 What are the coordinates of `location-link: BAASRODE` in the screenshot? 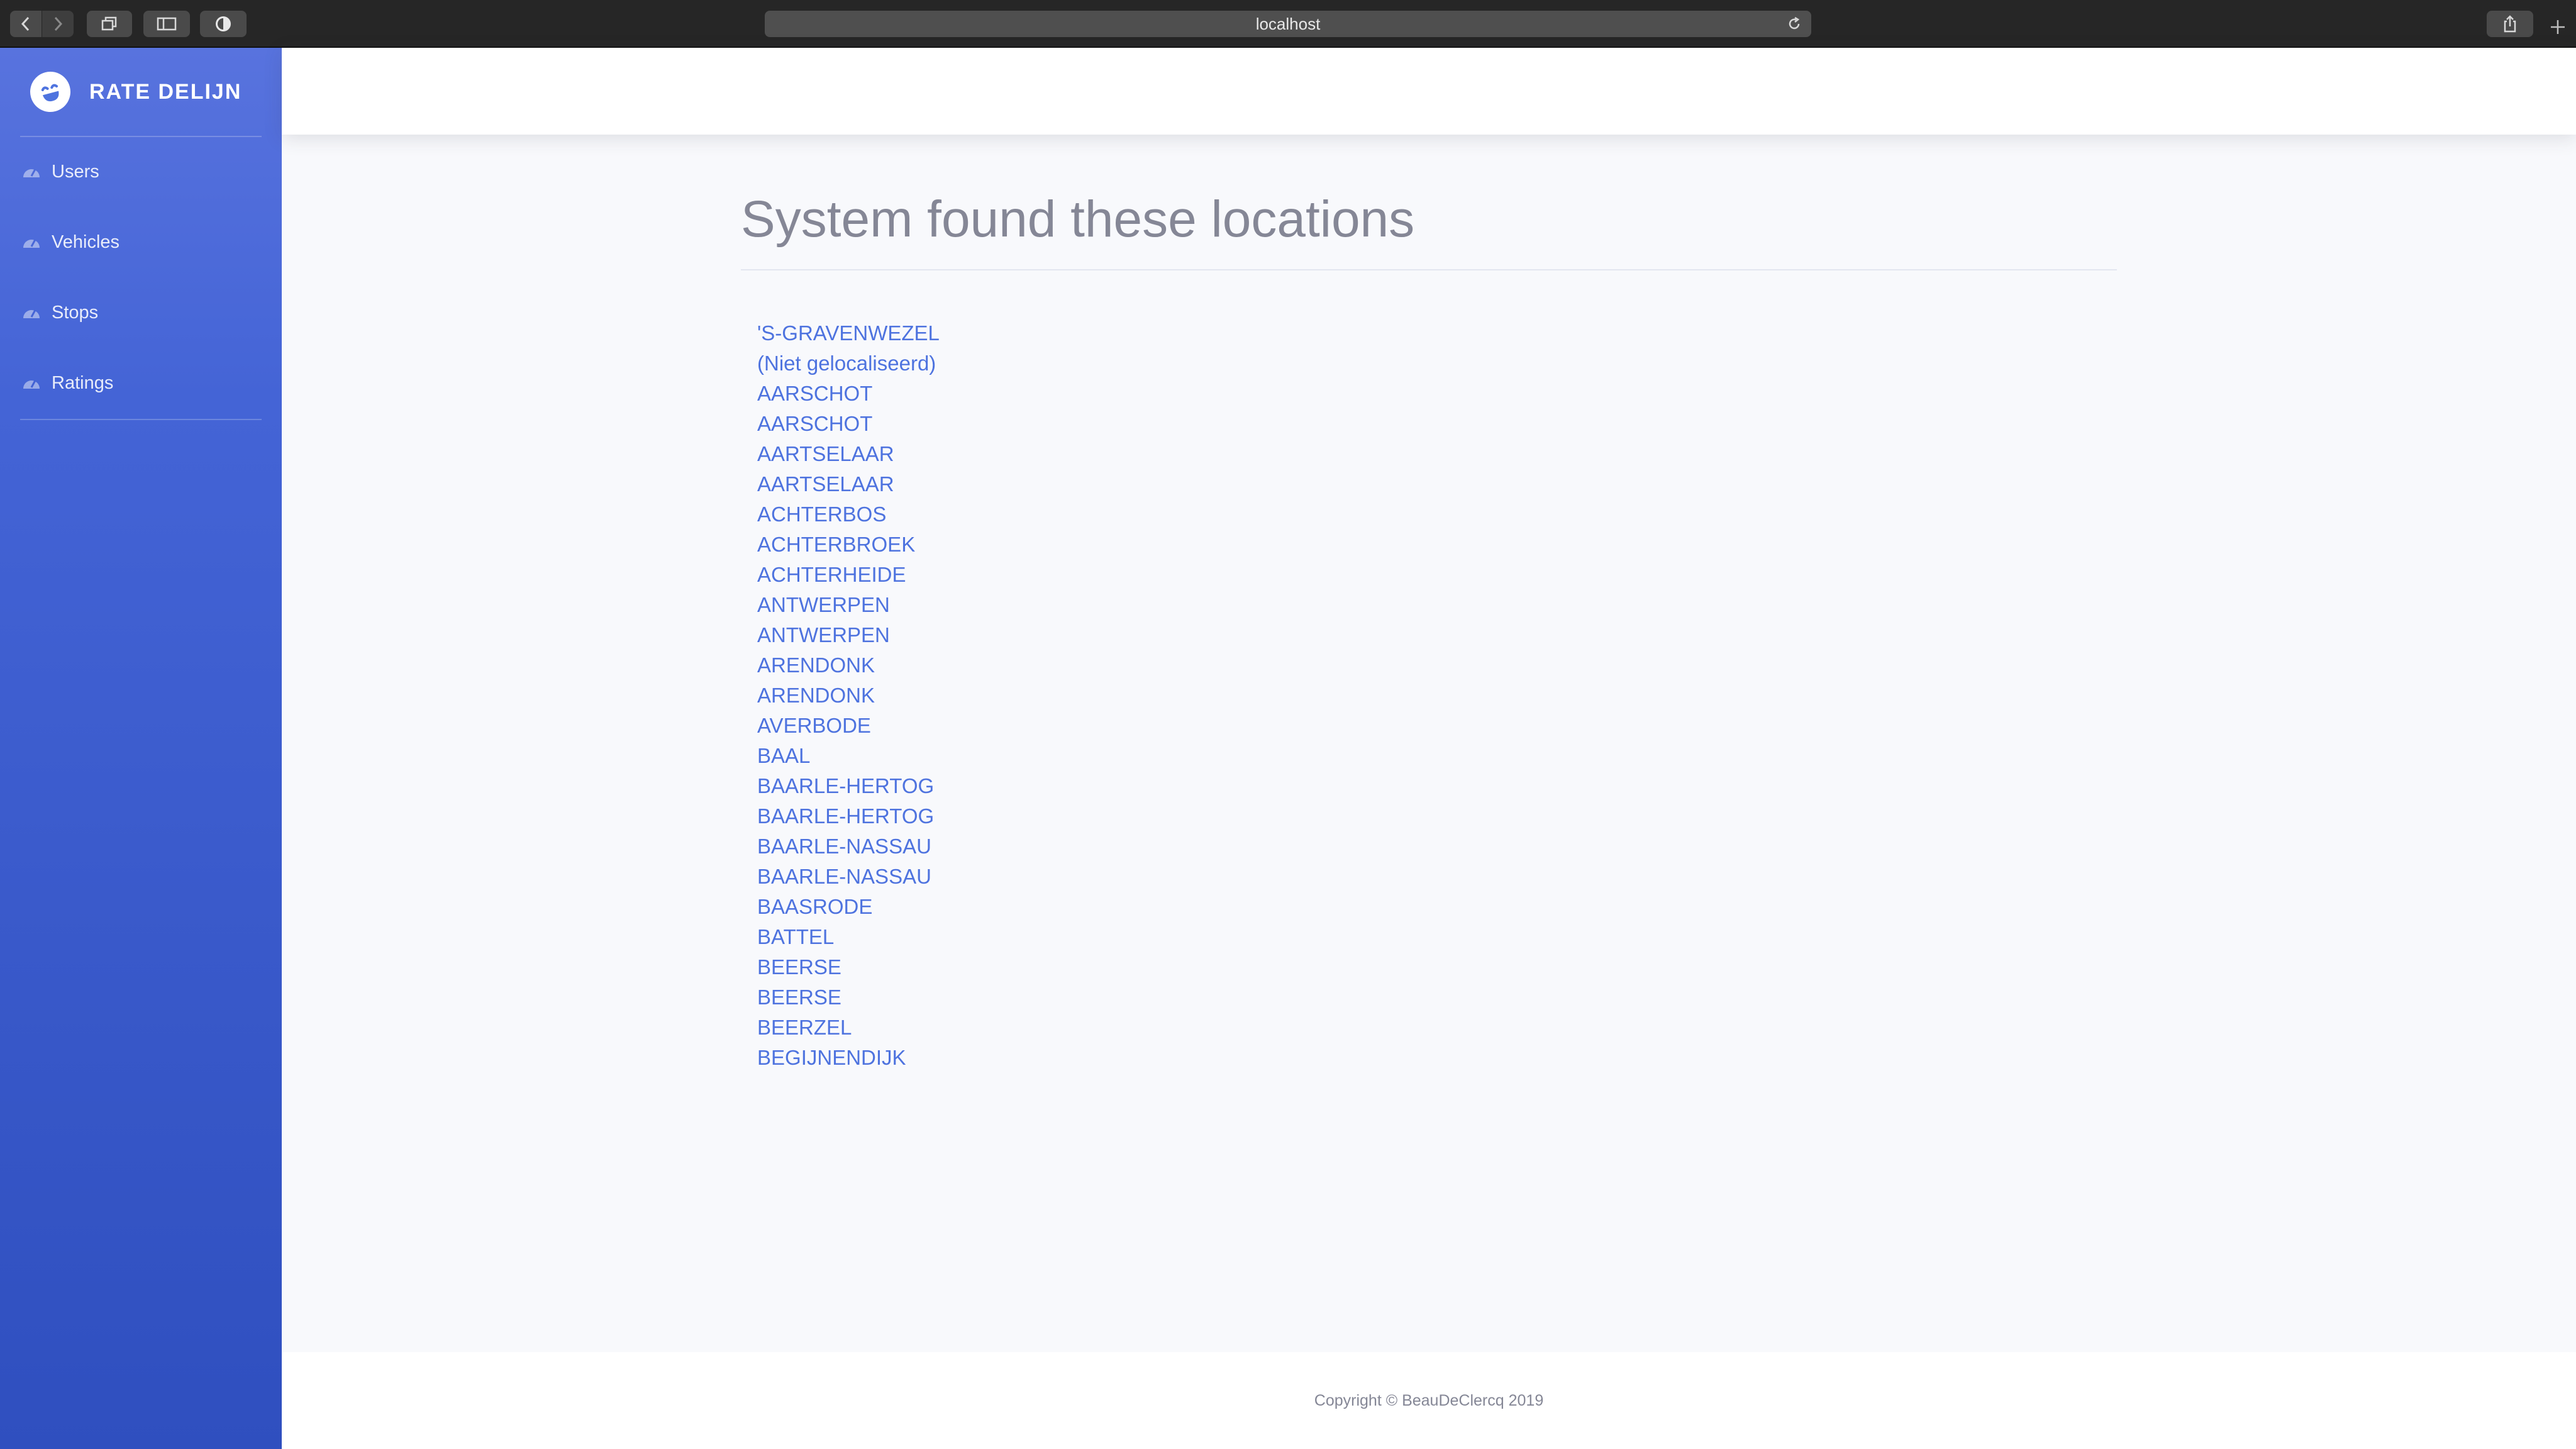 It's located at (814, 906).